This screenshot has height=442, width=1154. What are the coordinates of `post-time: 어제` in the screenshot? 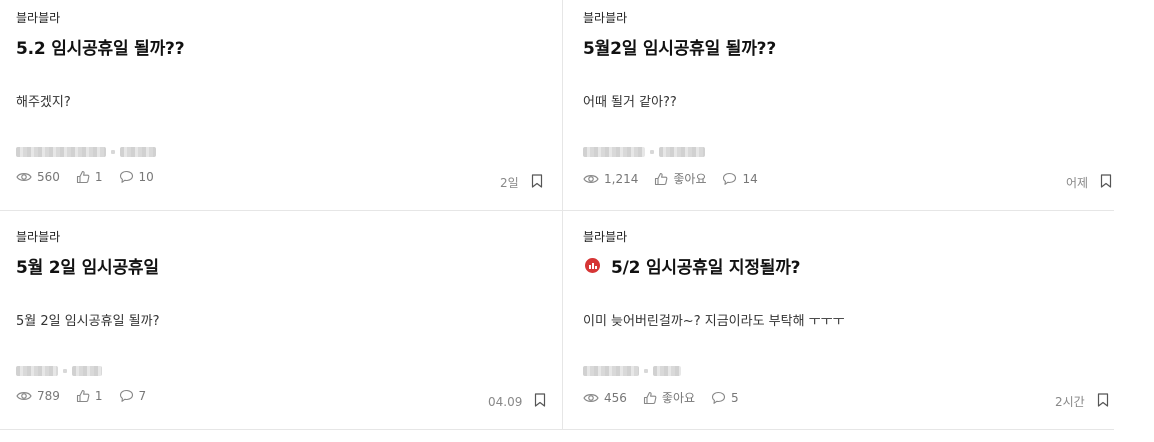 It's located at (1077, 183).